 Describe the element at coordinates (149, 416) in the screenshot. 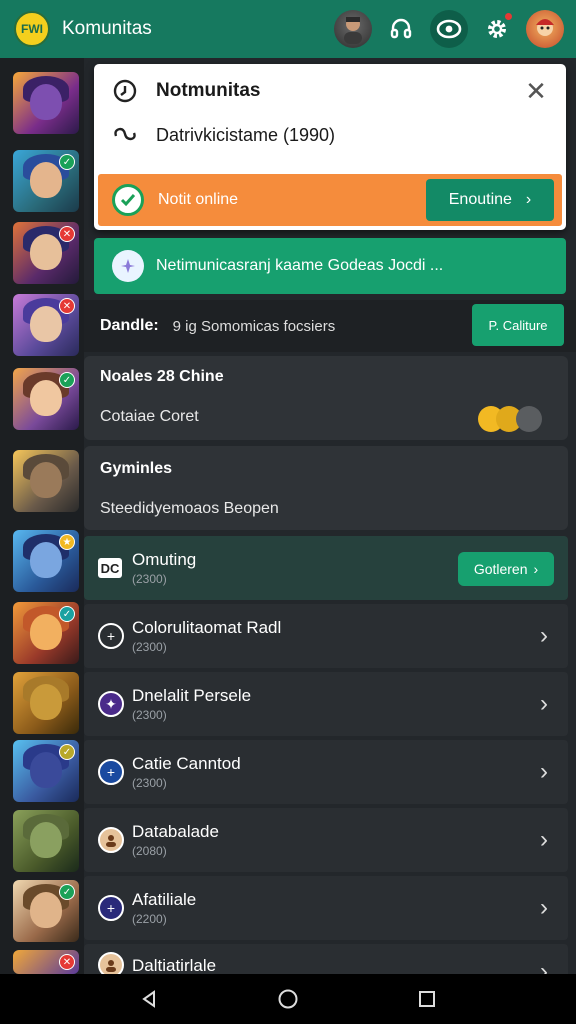

I see `card-text: Cotaiae Coret` at that location.